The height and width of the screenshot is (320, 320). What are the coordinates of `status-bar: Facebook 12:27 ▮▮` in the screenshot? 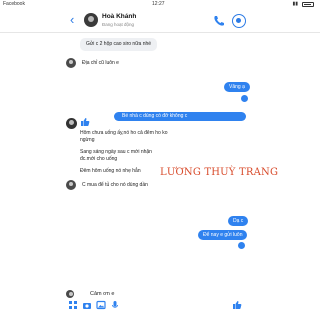 It's located at (160, 4).